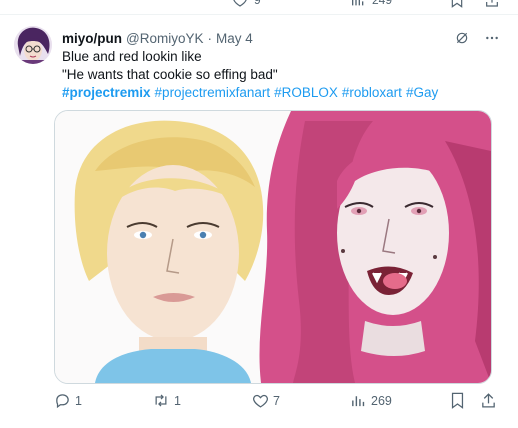 The height and width of the screenshot is (428, 518). I want to click on display-name: miyo/pun, so click(92, 38).